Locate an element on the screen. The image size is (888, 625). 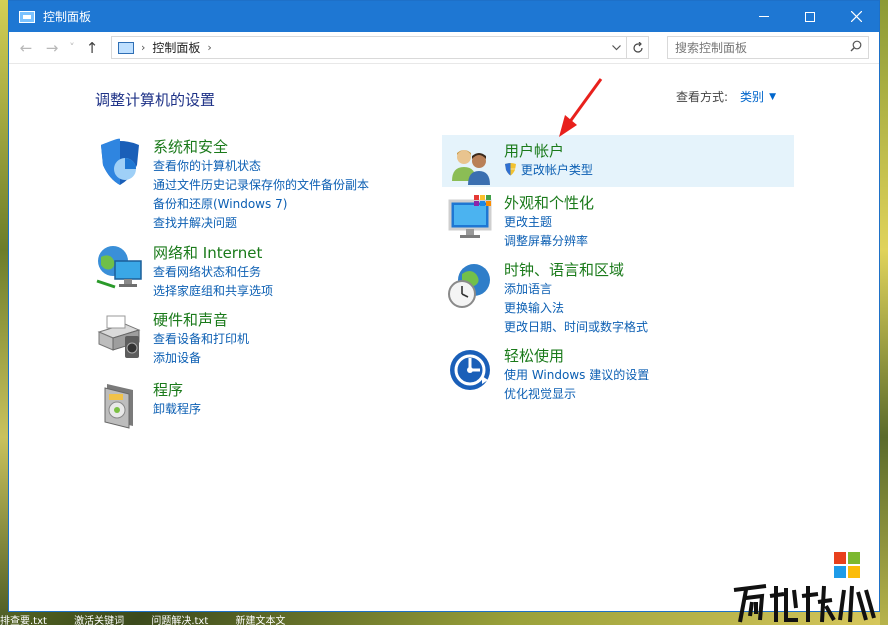
category-user-accounts: 用户帐户 更改帐户类型 is located at coordinates (519, 166).